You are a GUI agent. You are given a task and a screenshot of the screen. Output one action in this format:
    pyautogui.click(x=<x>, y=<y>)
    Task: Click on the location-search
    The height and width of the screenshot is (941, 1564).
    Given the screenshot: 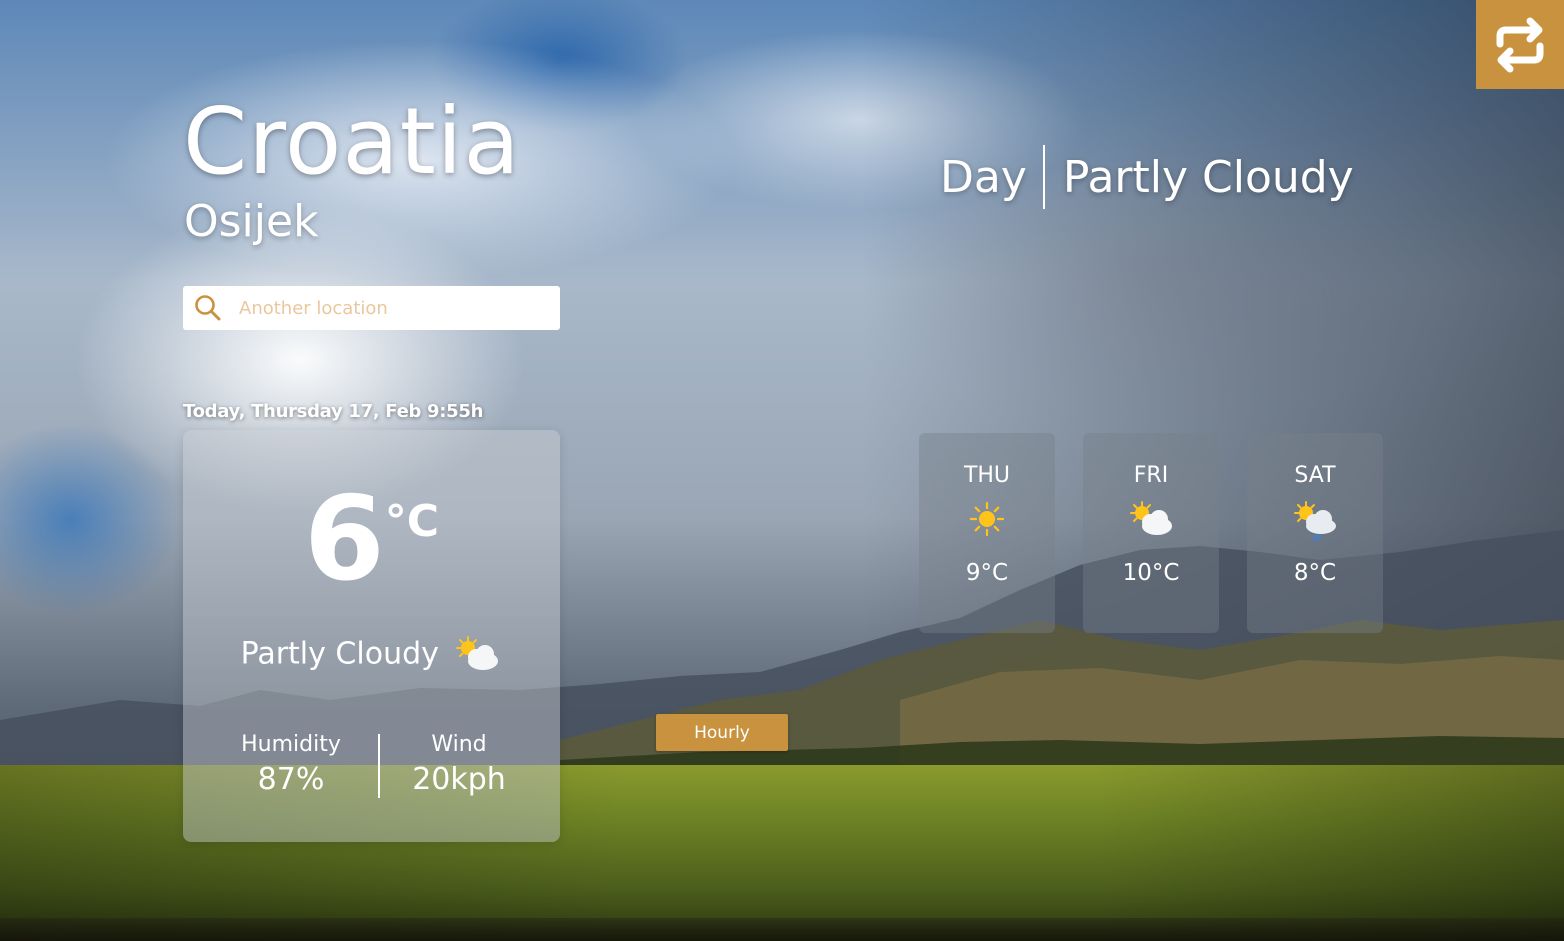 What is the action you would take?
    pyautogui.click(x=371, y=308)
    